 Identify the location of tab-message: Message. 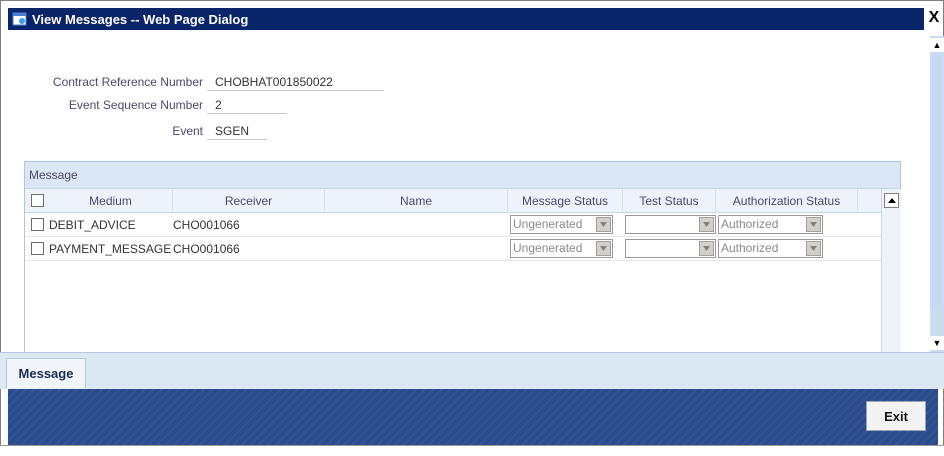
(46, 373).